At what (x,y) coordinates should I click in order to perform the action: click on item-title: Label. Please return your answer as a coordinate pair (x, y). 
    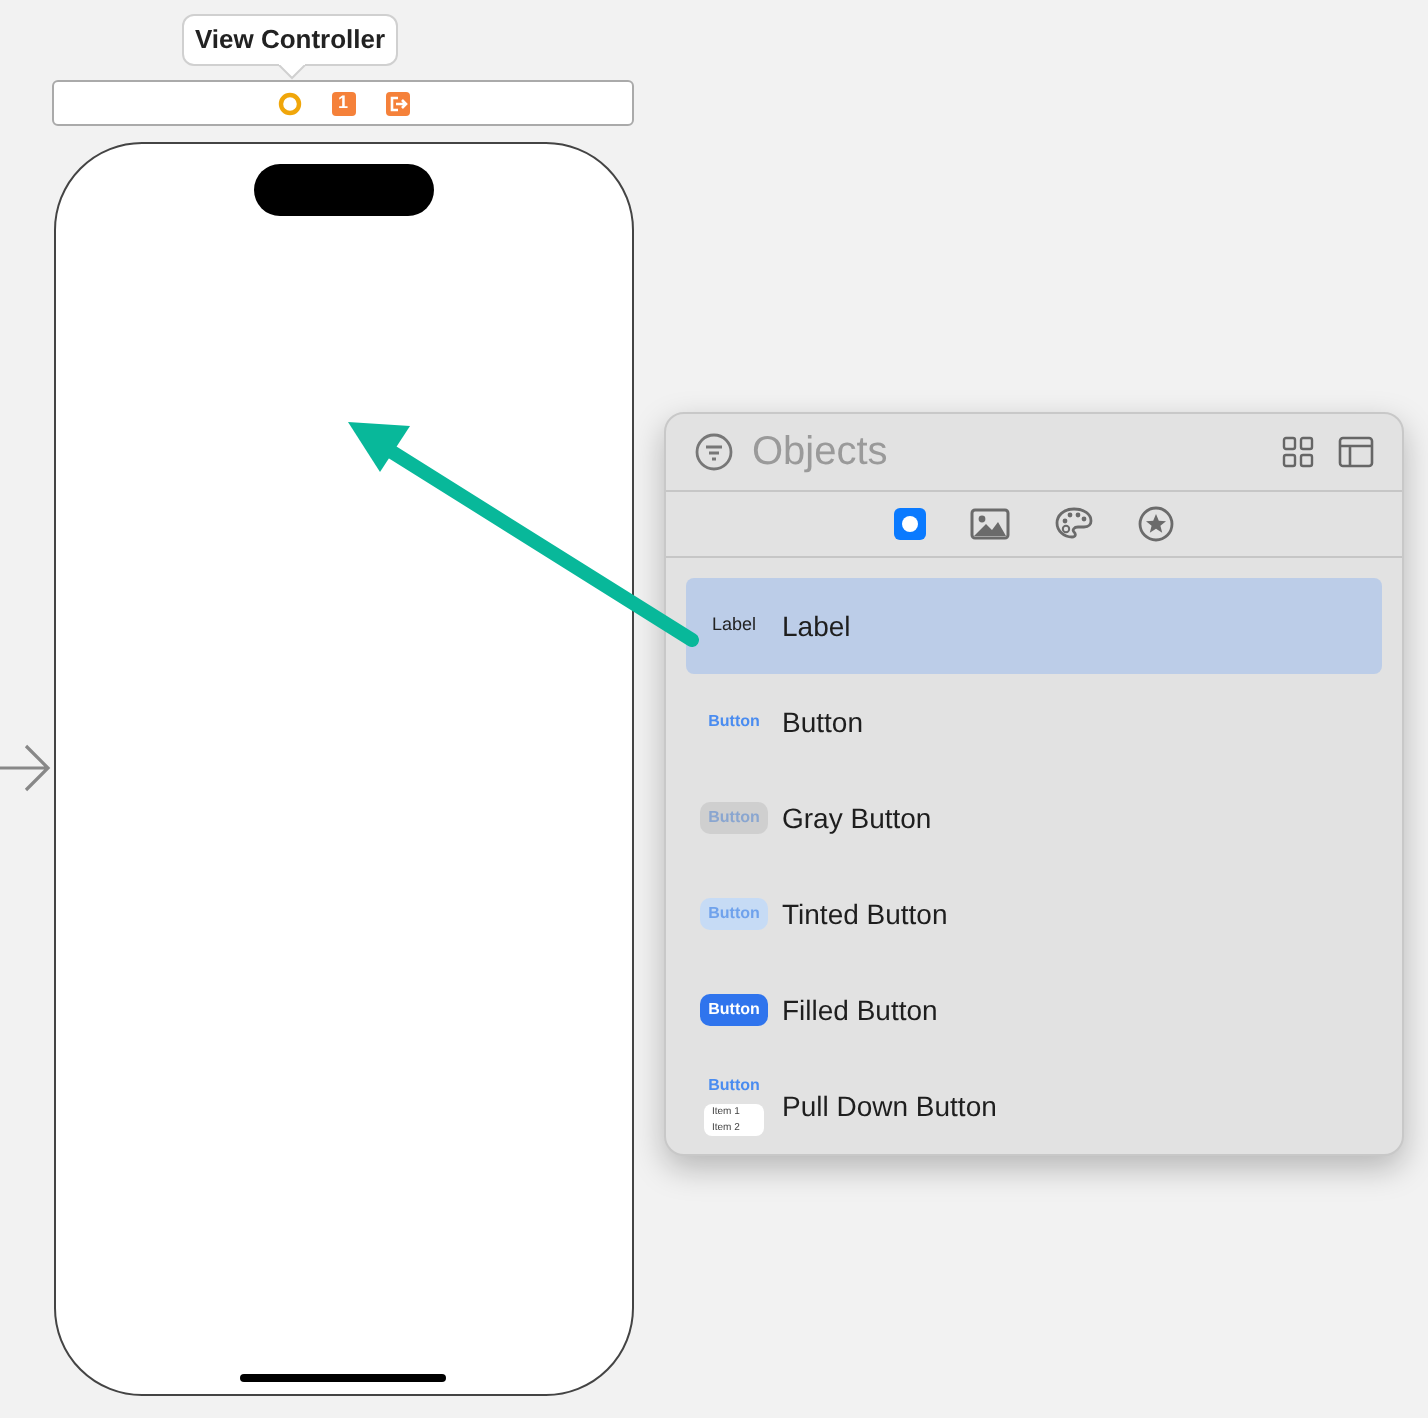
    Looking at the image, I should click on (816, 626).